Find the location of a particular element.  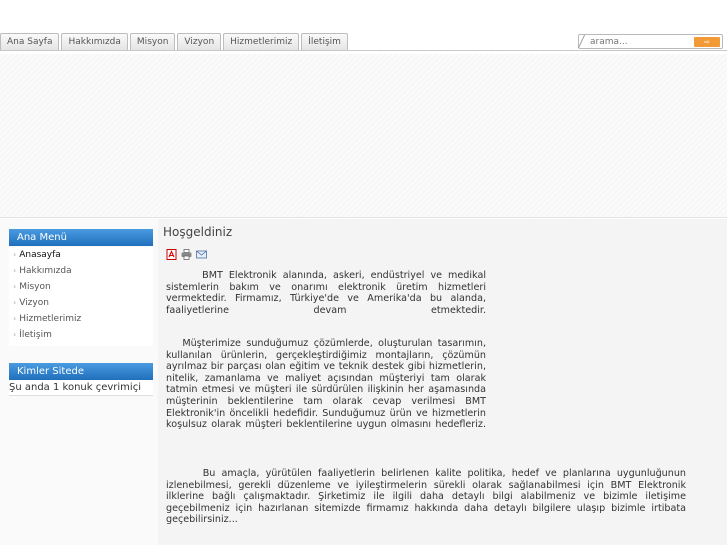

tab-vizyon: Vizyon is located at coordinates (199, 42).